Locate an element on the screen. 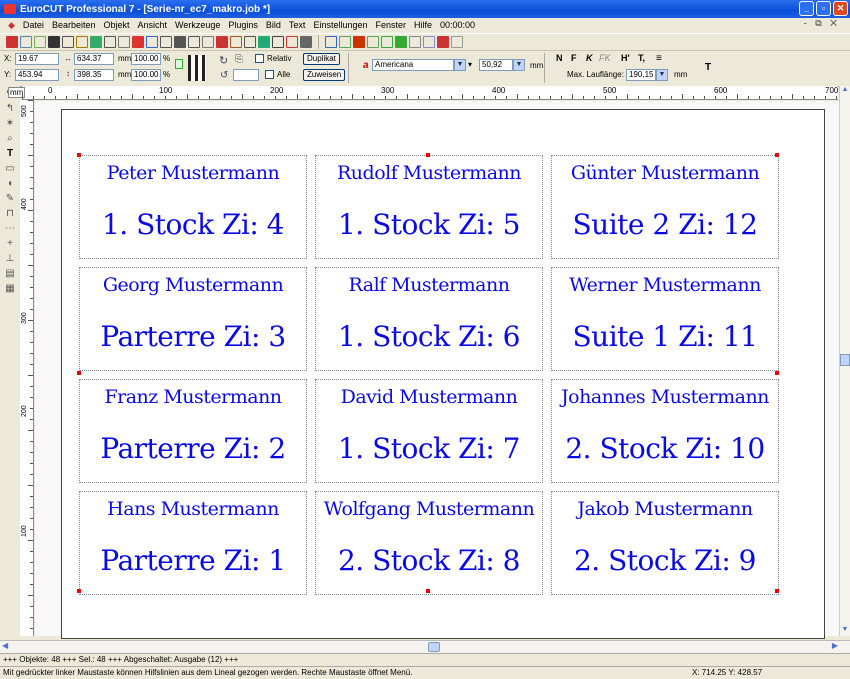  font-size-dropdown-arrow-icon: ▼ is located at coordinates (519, 65).